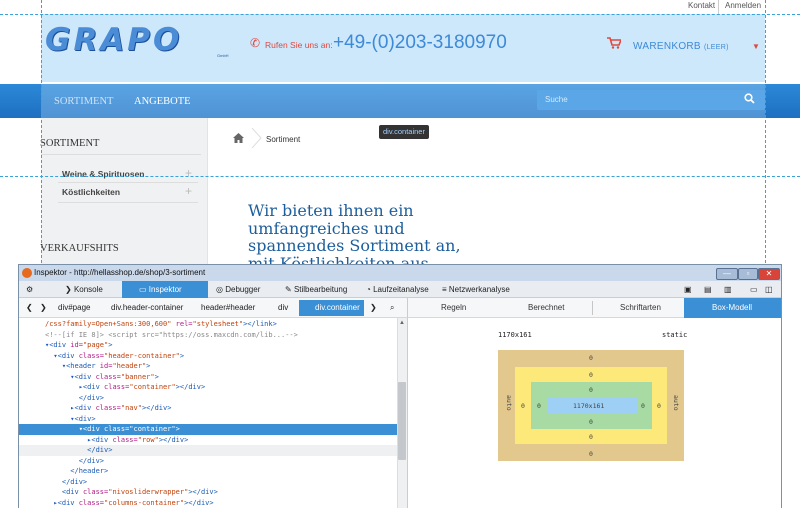 The image size is (800, 508). What do you see at coordinates (748, 274) in the screenshot?
I see `maximize-button: ▫` at bounding box center [748, 274].